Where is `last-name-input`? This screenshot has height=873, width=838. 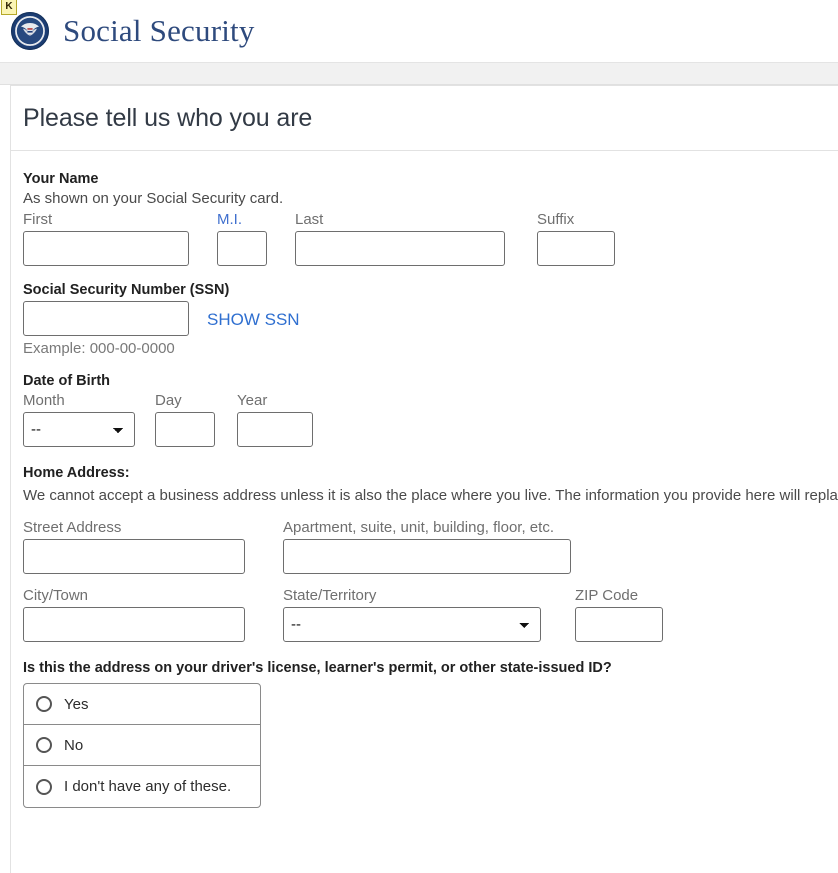
last-name-input is located at coordinates (400, 248).